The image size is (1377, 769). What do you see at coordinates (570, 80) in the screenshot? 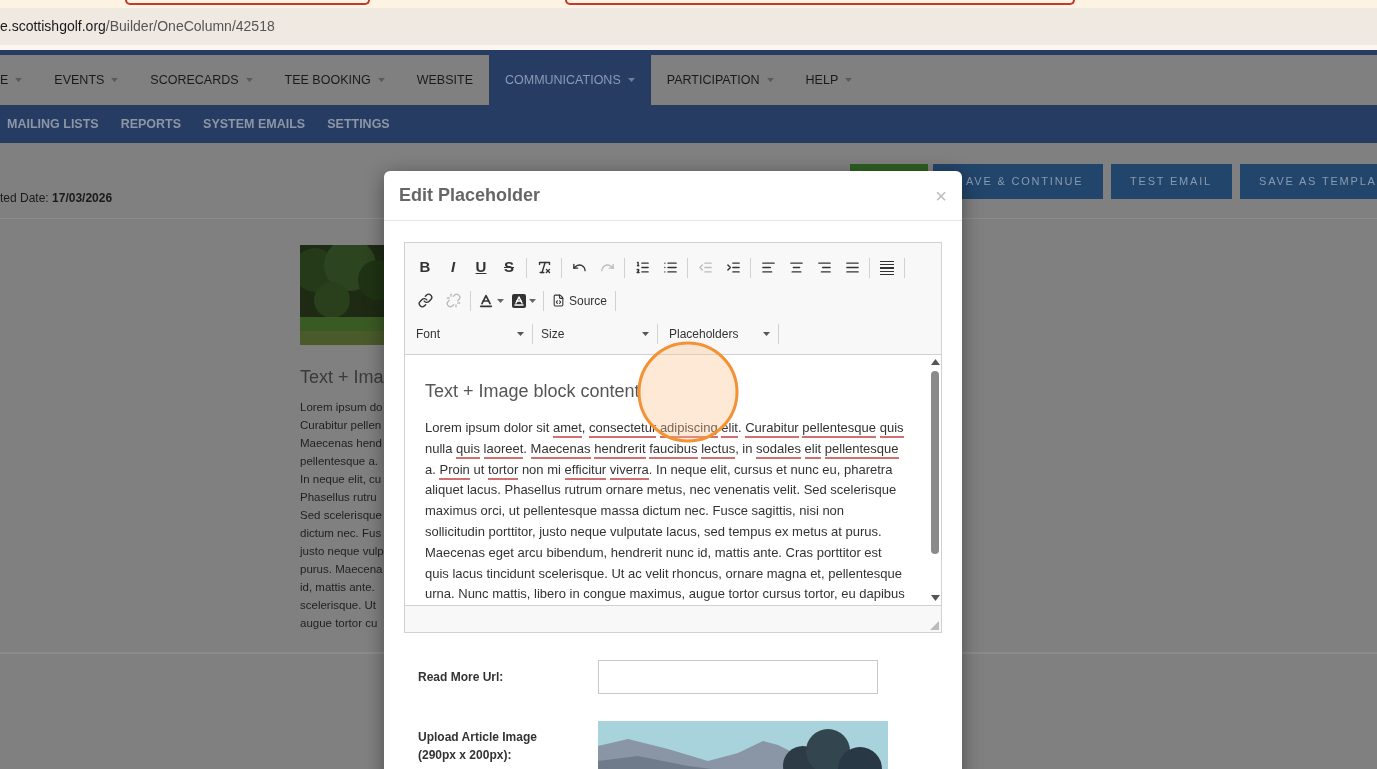
I see `nav-tab: COMMUNICATIONS` at bounding box center [570, 80].